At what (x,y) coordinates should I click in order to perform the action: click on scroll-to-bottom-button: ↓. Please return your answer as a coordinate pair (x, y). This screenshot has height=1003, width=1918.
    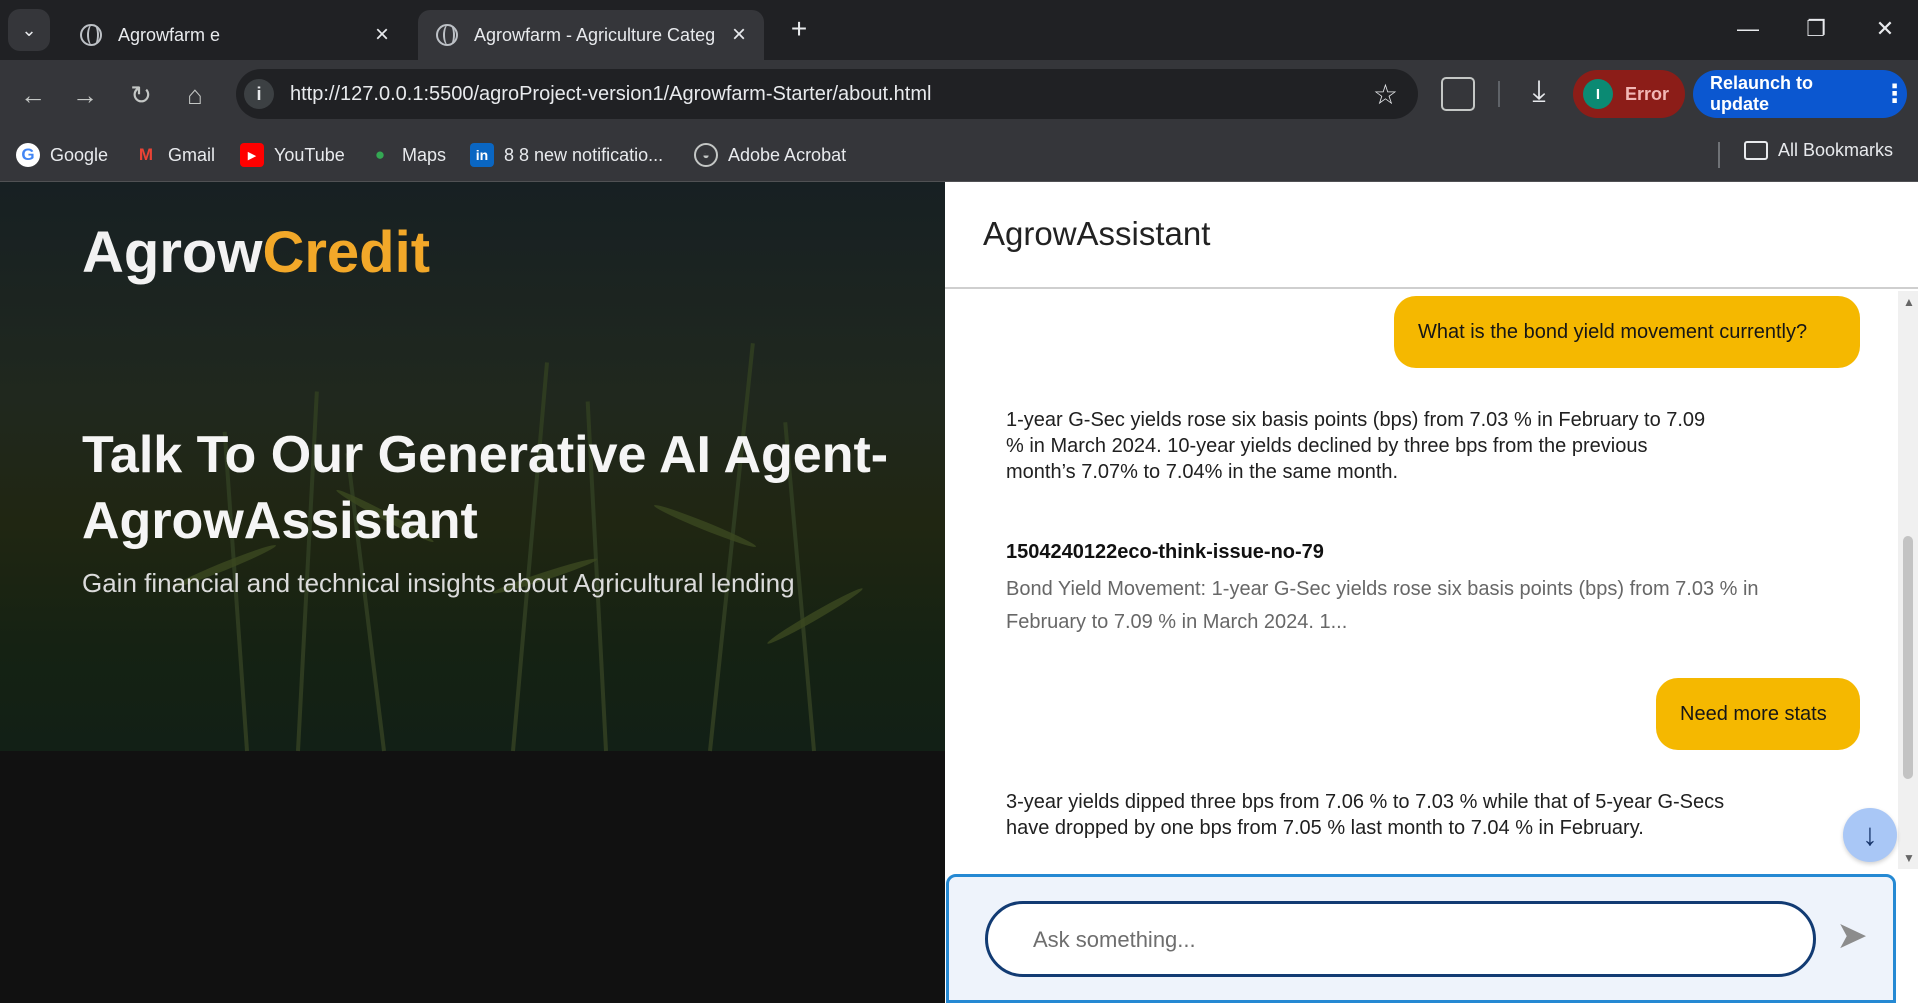
    Looking at the image, I should click on (1870, 835).